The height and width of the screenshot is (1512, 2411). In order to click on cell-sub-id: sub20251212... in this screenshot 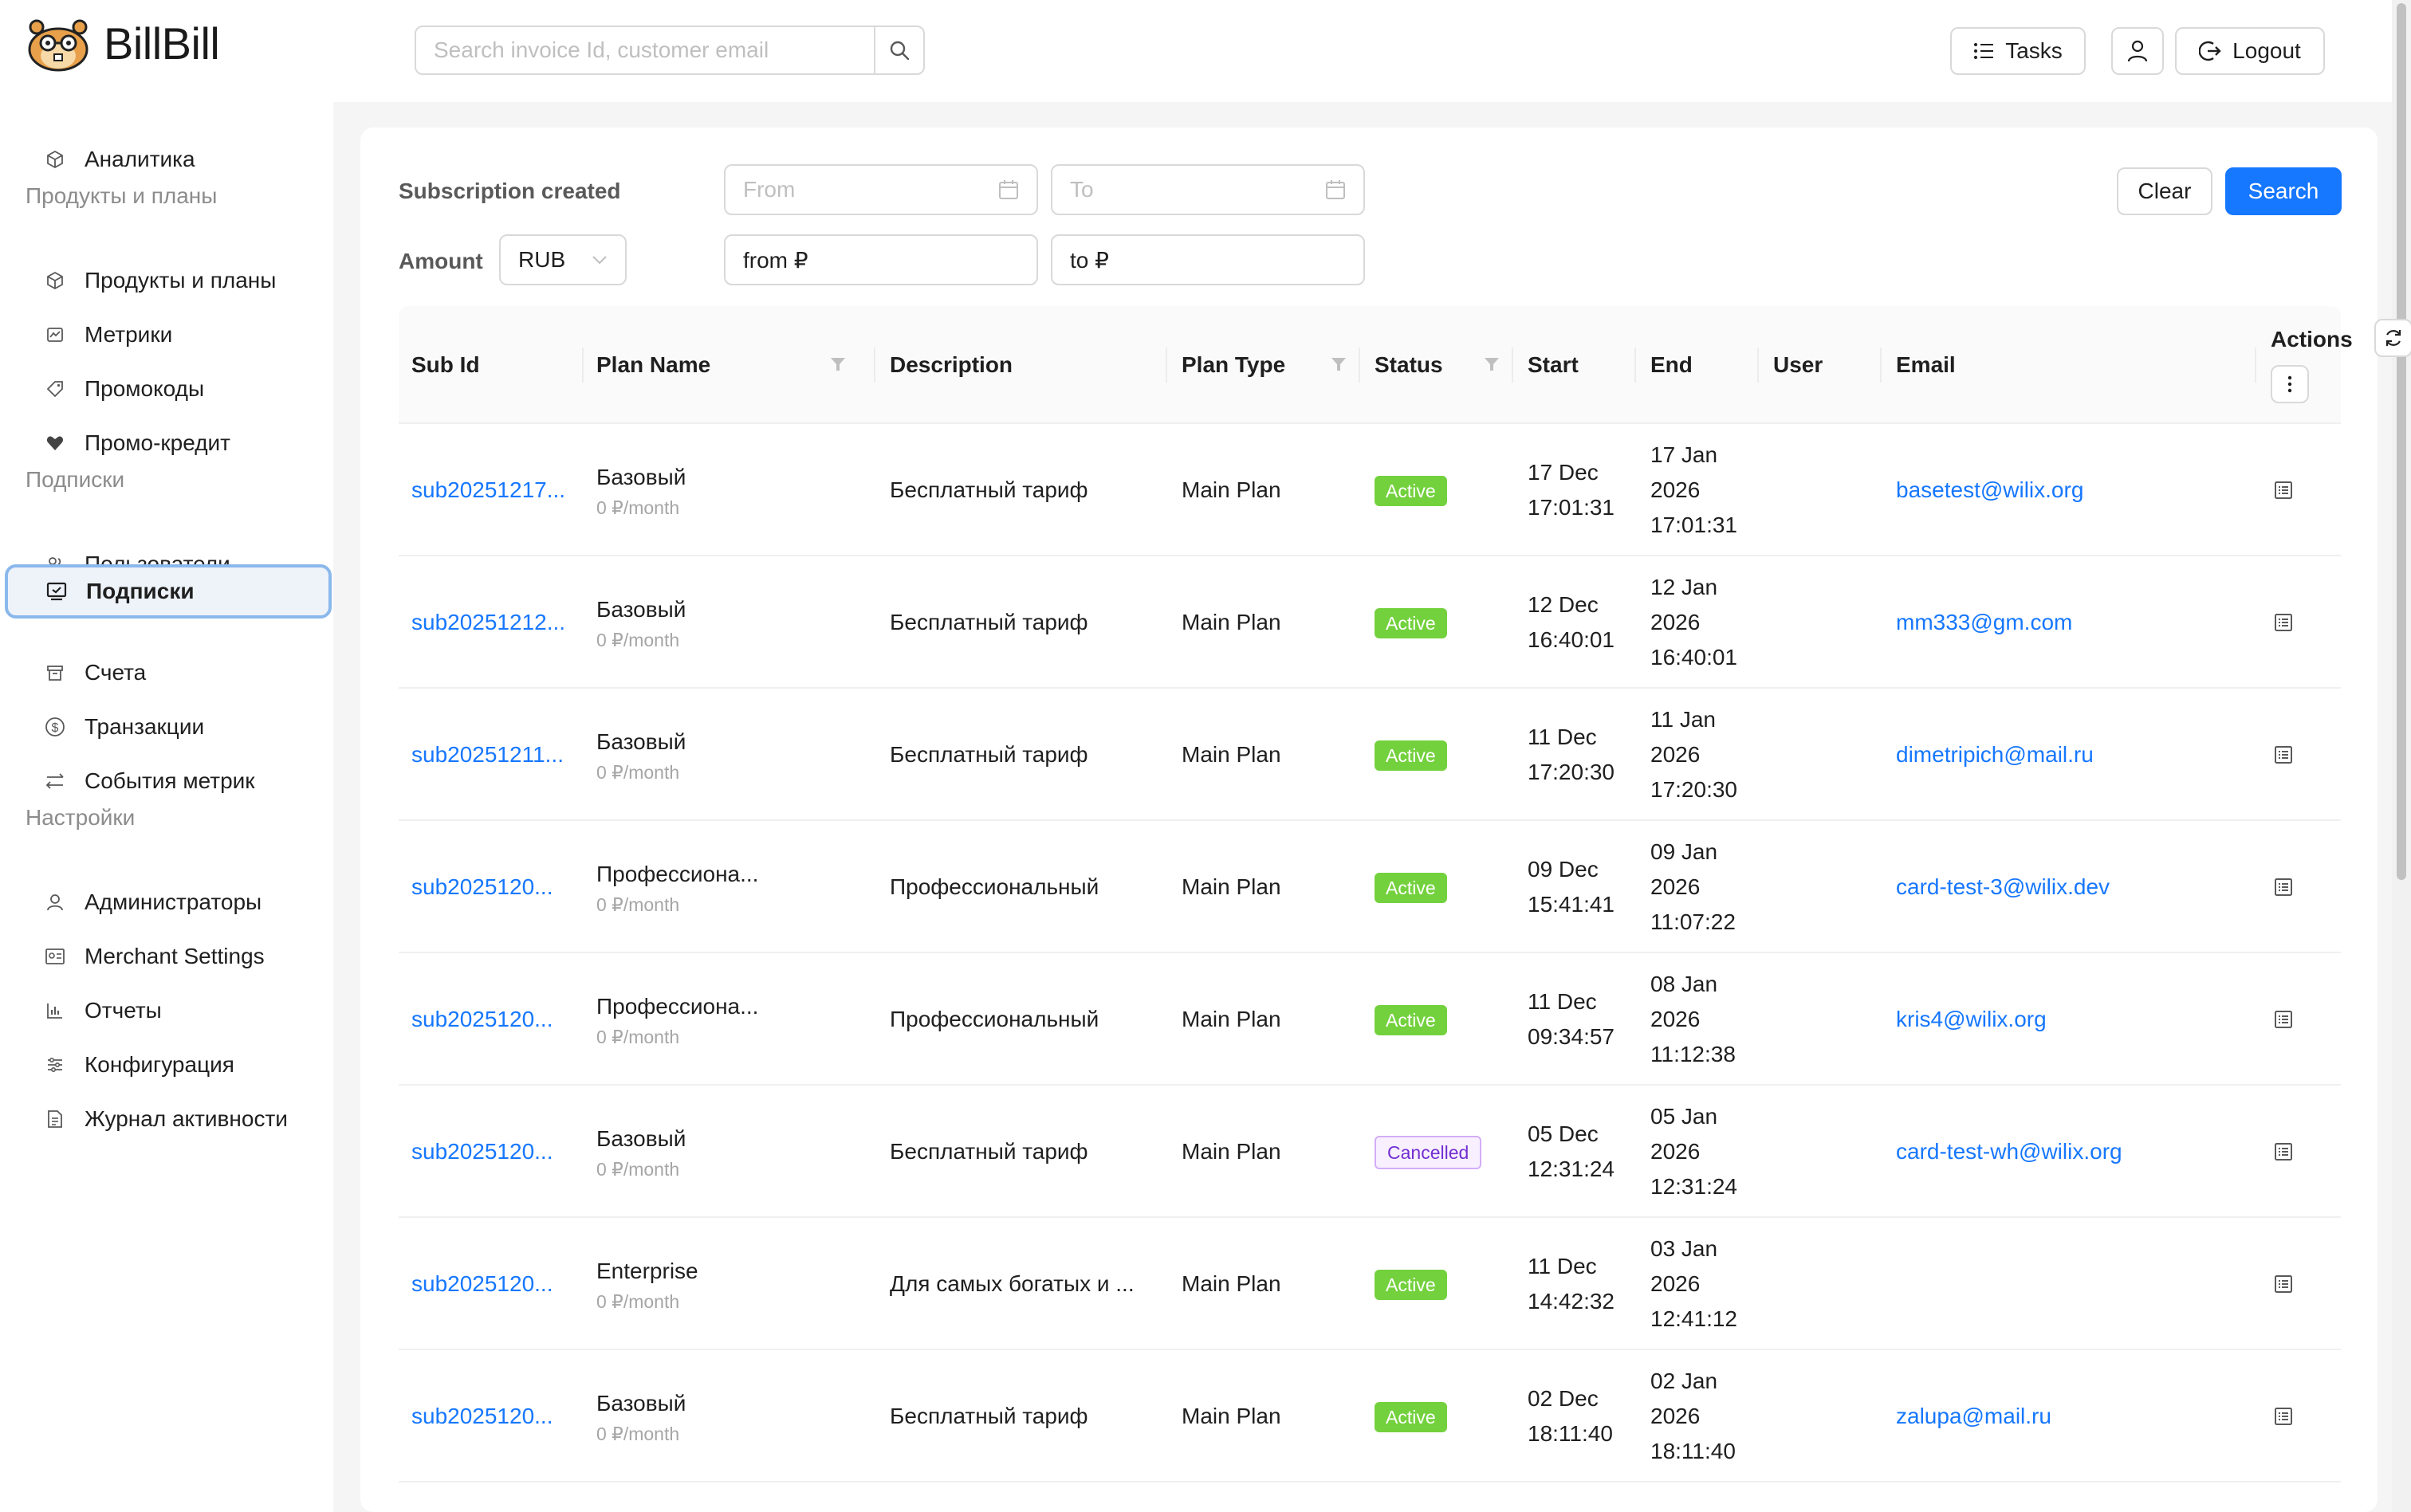, I will do `click(503, 622)`.